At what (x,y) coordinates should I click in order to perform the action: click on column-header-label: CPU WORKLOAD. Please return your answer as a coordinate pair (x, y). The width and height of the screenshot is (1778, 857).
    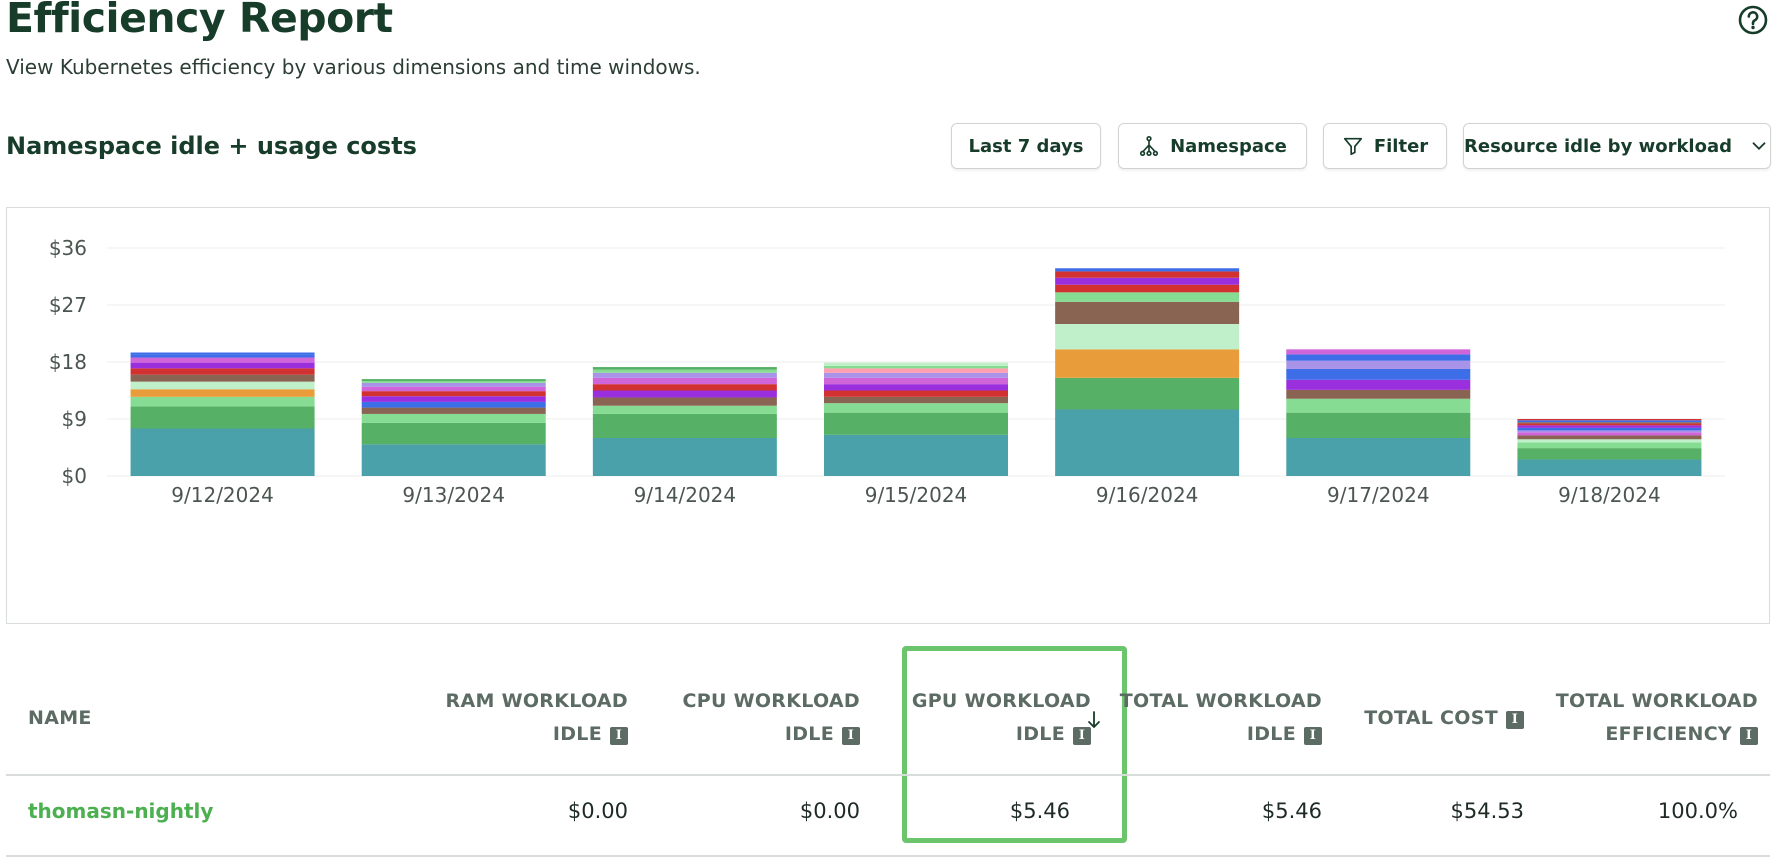
    Looking at the image, I should click on (771, 701).